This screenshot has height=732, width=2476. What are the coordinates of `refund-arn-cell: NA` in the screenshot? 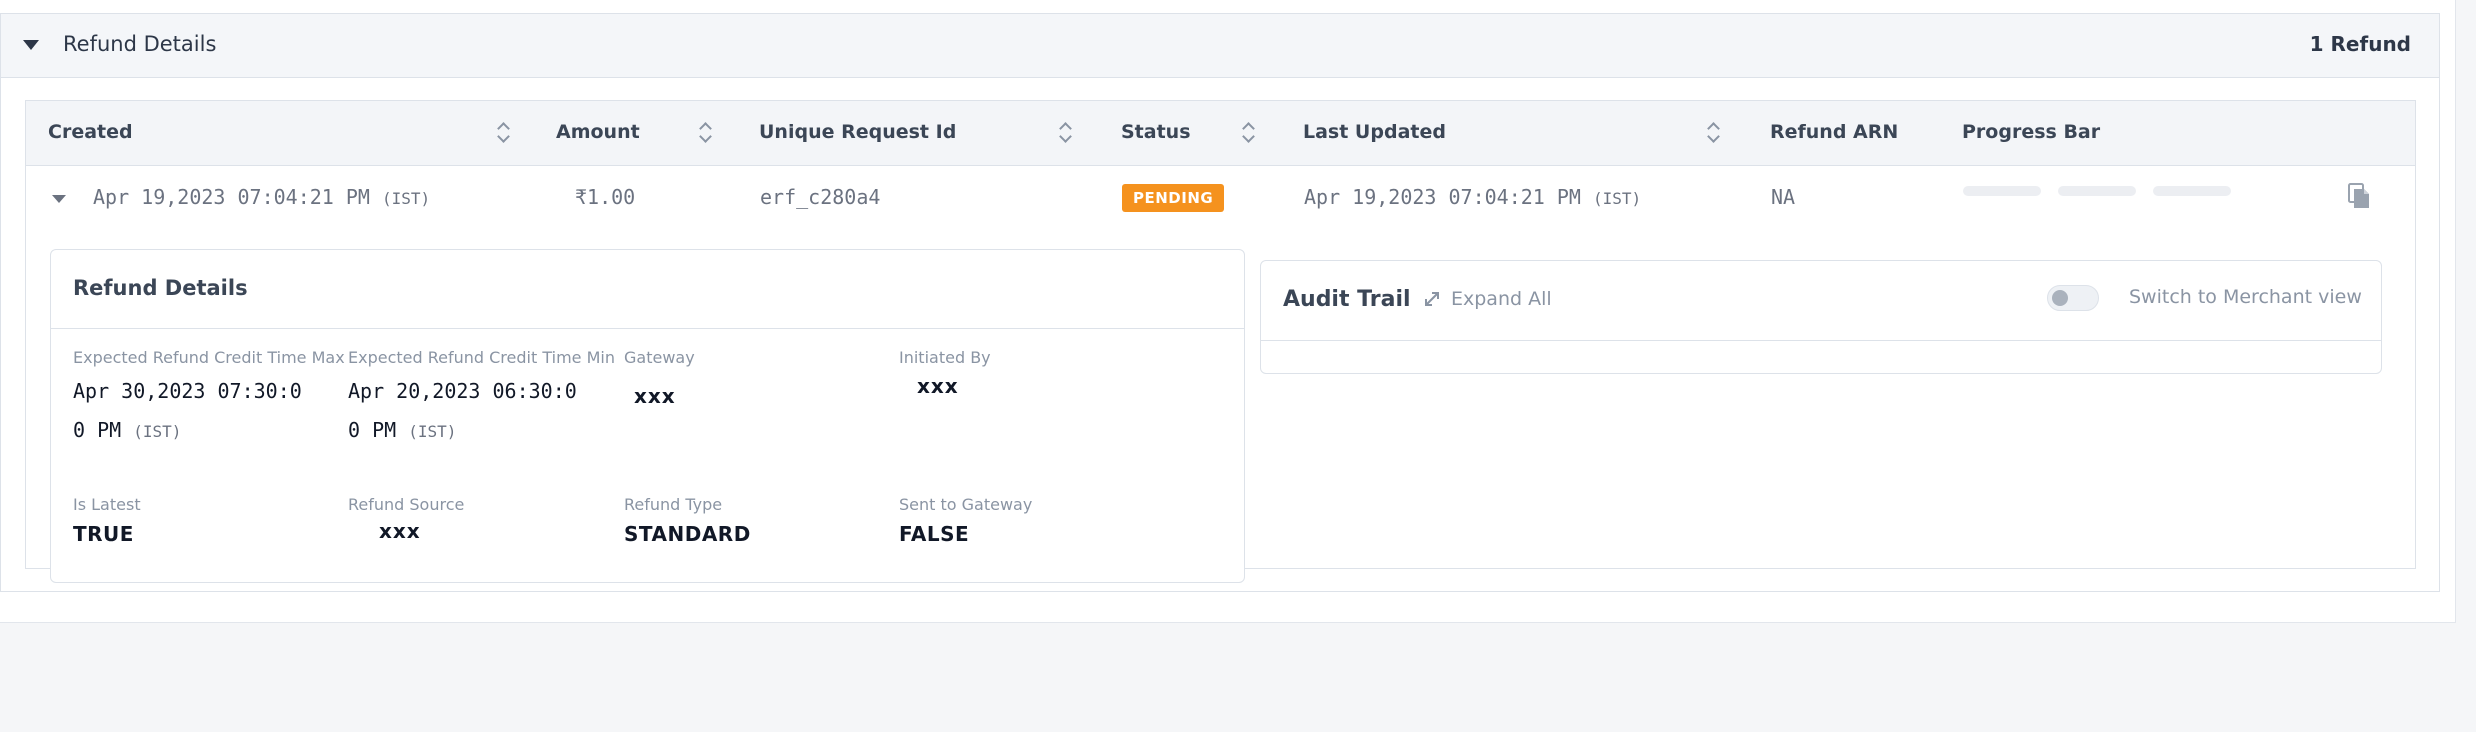 It's located at (1783, 197).